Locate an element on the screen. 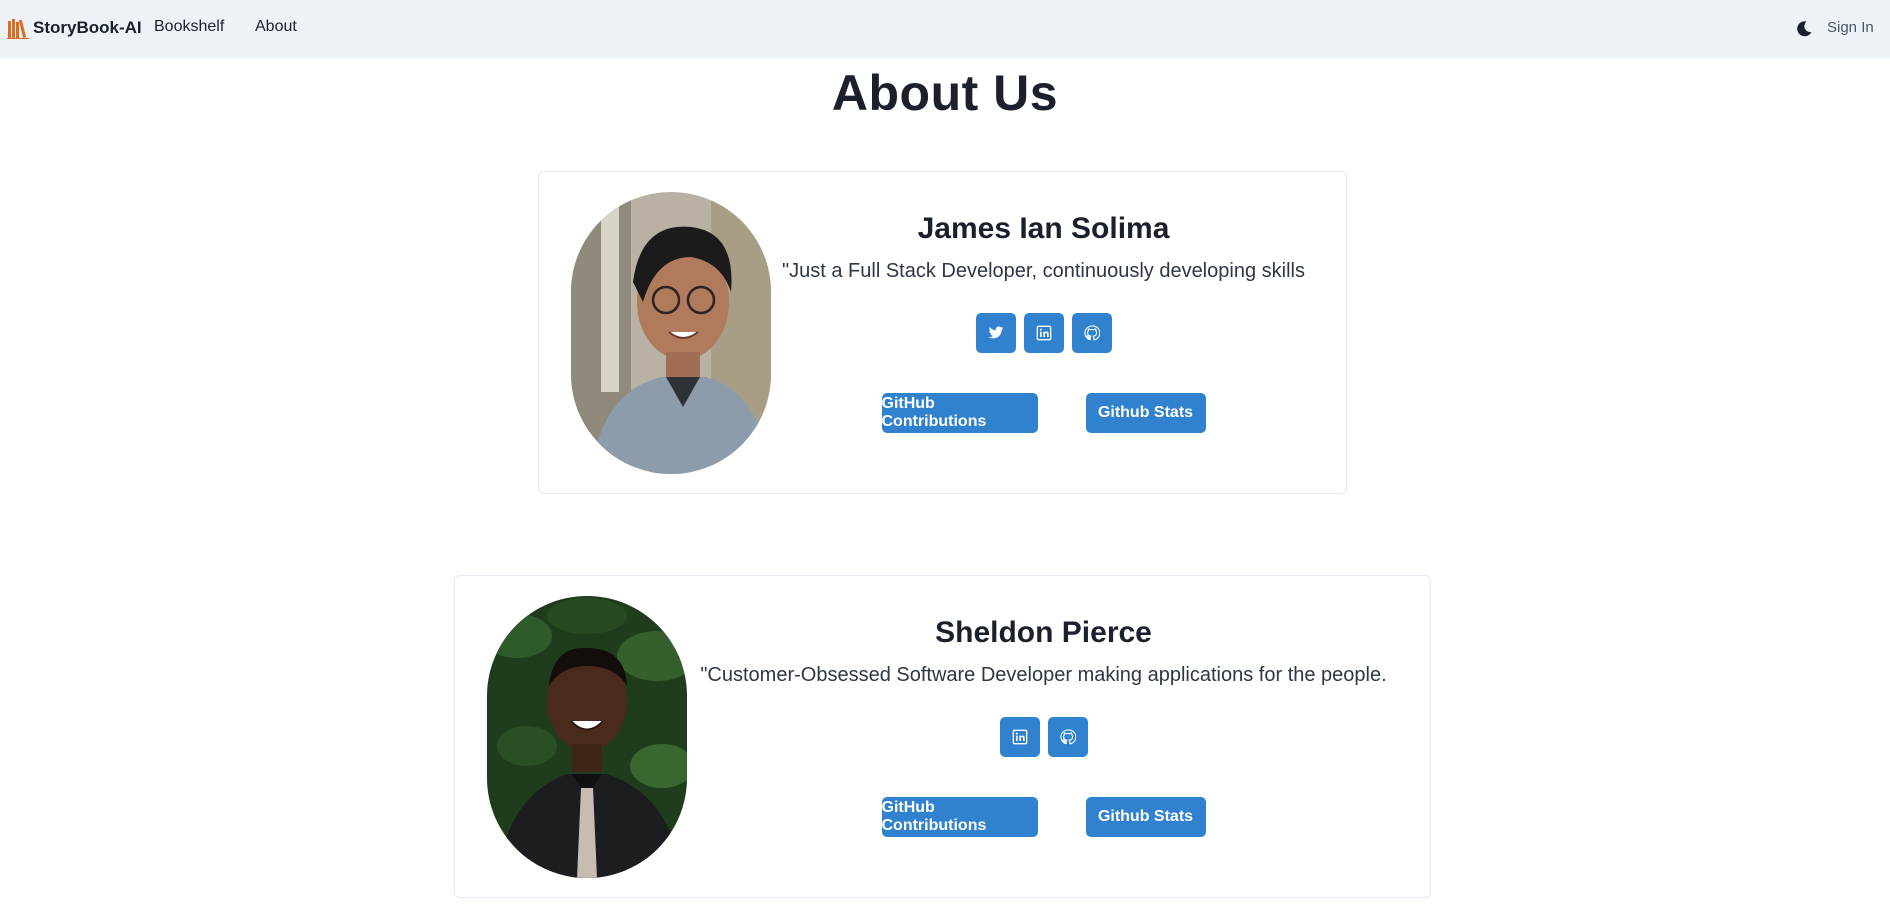 This screenshot has height=914, width=1890. navbar: StoryBook-AI Bookshelf About Sign In is located at coordinates (945, 29).